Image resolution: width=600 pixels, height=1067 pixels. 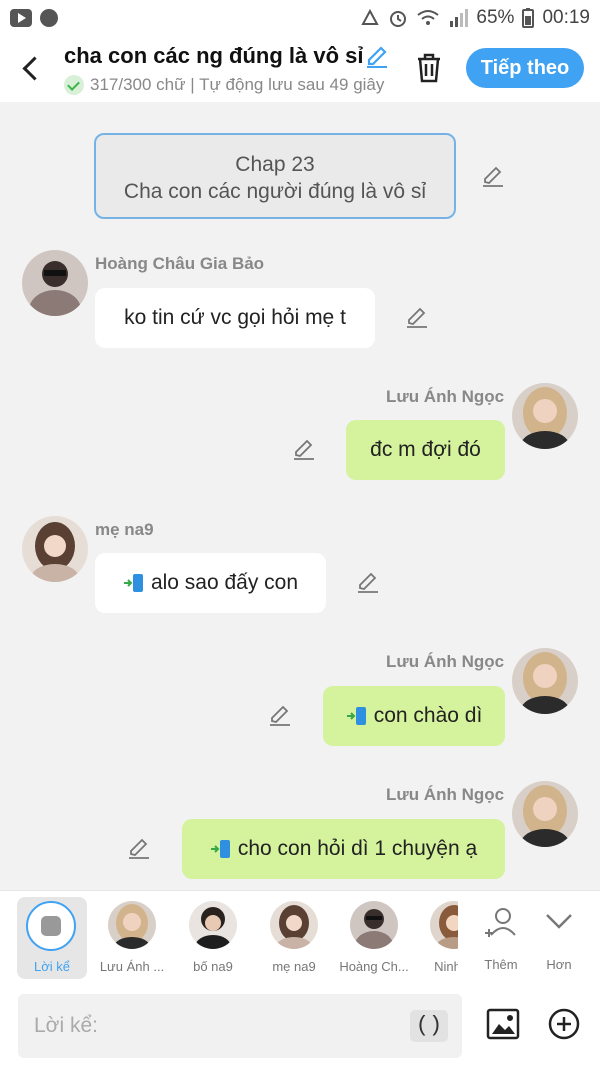 I want to click on message-bubble: ko tin cứ vc gọi hỏi mẹ t, so click(x=235, y=318).